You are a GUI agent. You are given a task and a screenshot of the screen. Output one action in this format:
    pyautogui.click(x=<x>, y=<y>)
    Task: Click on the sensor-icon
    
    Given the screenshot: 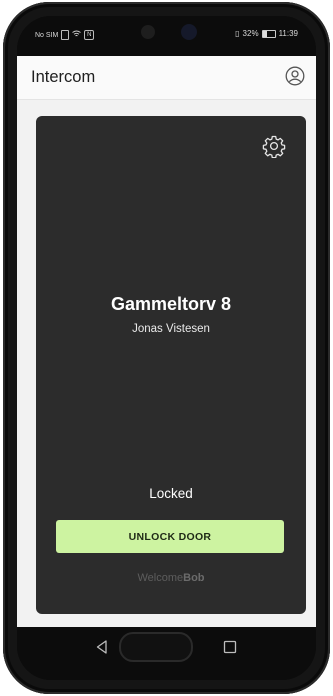 What is the action you would take?
    pyautogui.click(x=148, y=32)
    